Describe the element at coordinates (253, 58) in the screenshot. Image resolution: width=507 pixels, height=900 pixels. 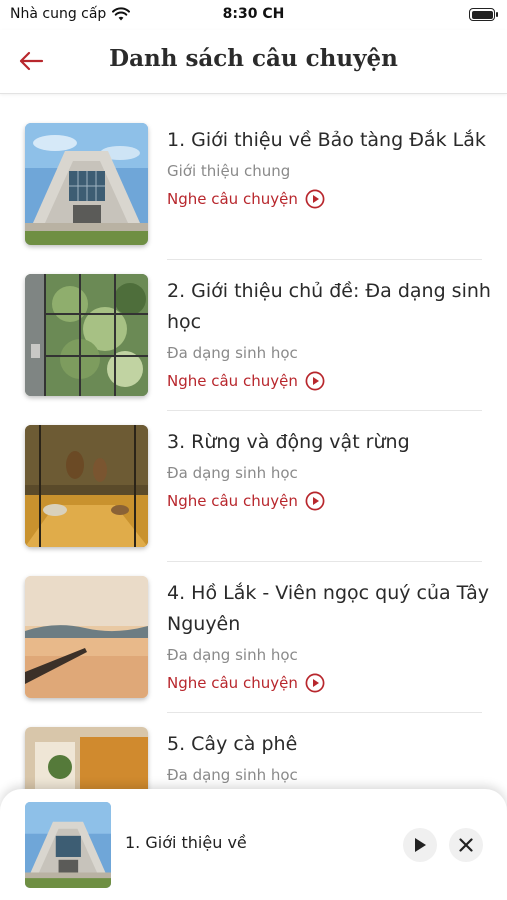
I see `page-title: Danh sách câu chuyện` at that location.